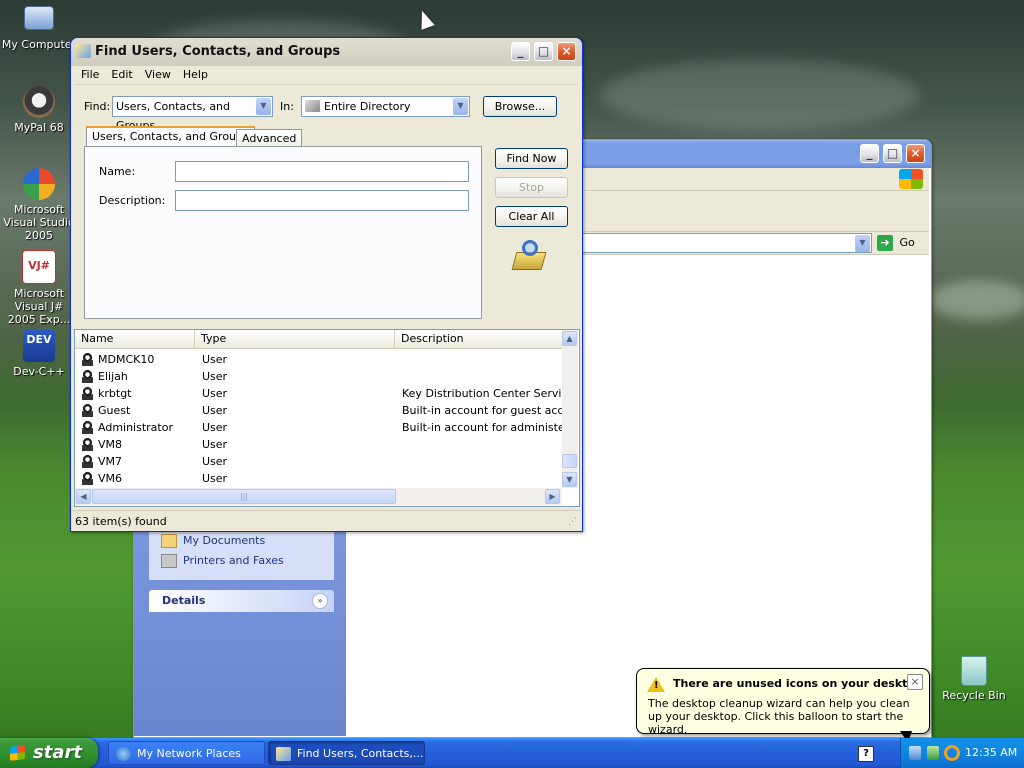  What do you see at coordinates (90, 74) in the screenshot?
I see `menu-file: File` at bounding box center [90, 74].